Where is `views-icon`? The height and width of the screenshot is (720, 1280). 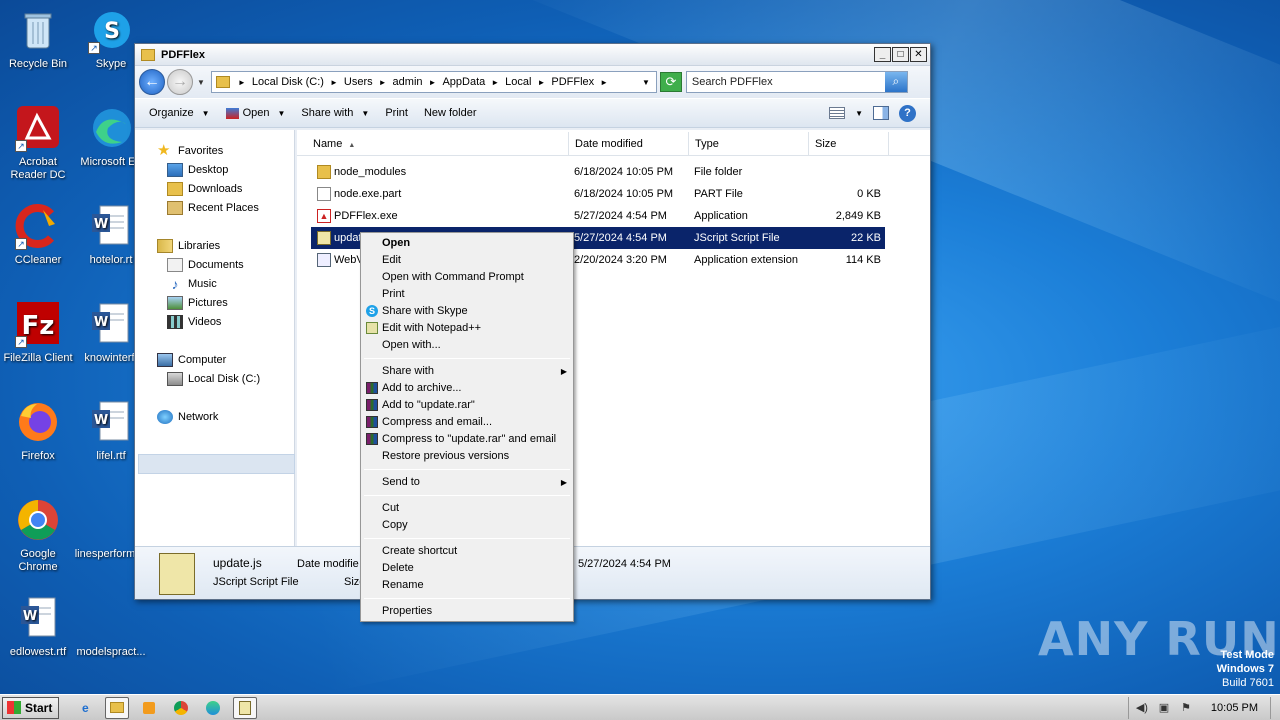 views-icon is located at coordinates (837, 113).